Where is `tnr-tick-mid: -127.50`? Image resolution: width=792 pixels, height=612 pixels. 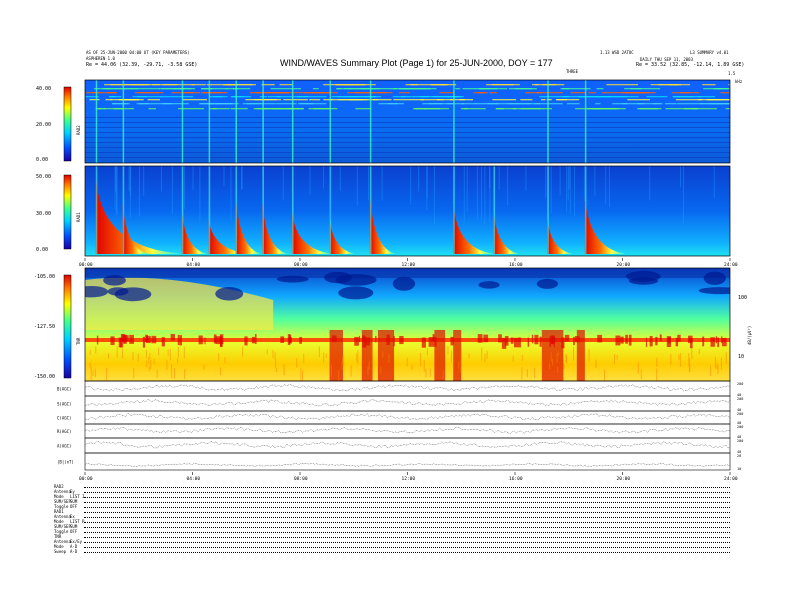
tnr-tick-mid: -127.50 is located at coordinates (44, 327).